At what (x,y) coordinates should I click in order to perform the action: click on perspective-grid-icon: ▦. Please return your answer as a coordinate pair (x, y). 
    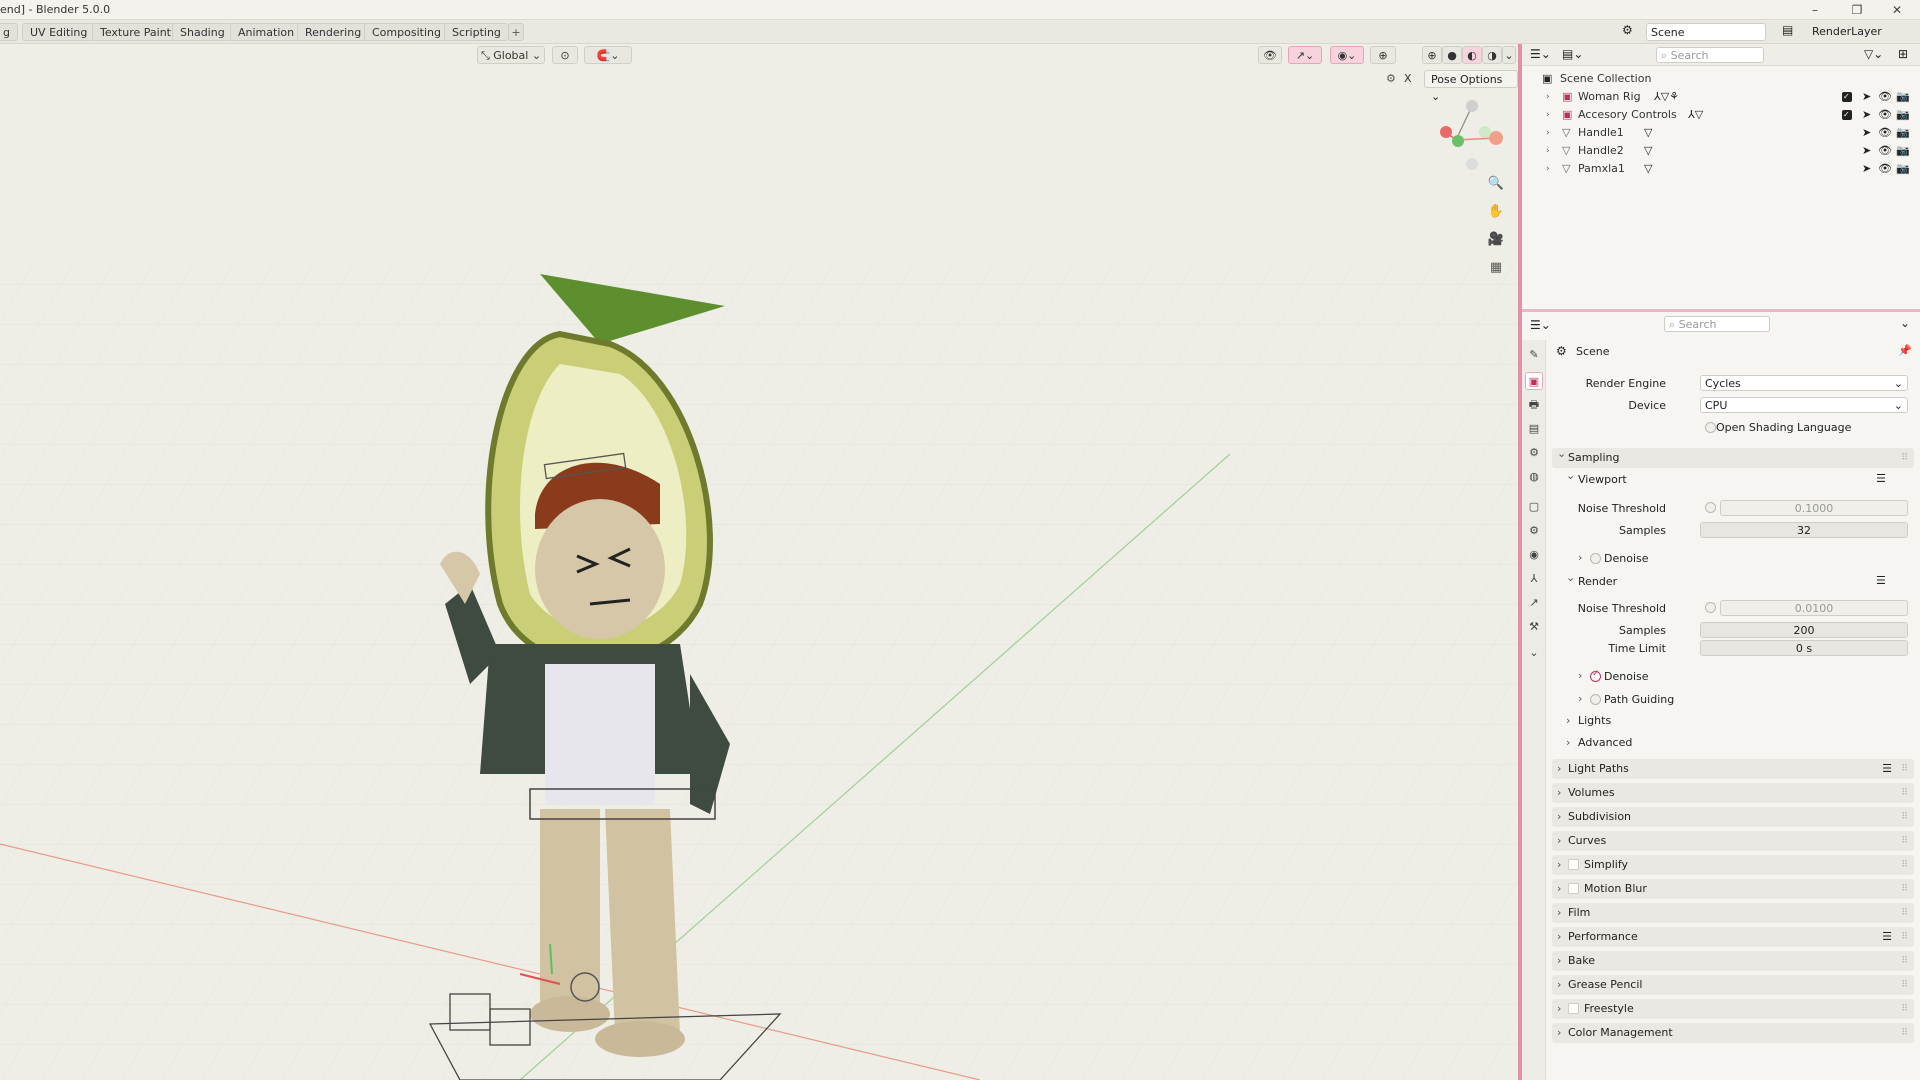
    Looking at the image, I should click on (1496, 268).